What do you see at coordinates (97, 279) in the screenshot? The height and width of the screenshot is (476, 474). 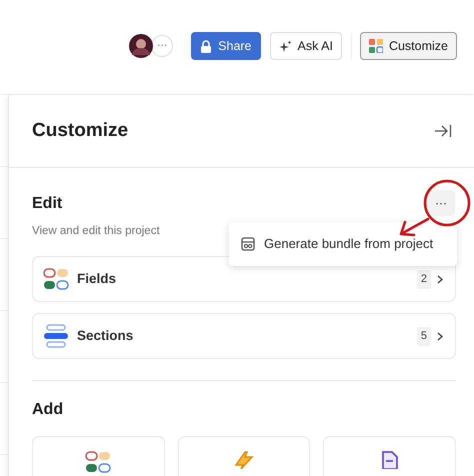 I see `row-label: Fields` at bounding box center [97, 279].